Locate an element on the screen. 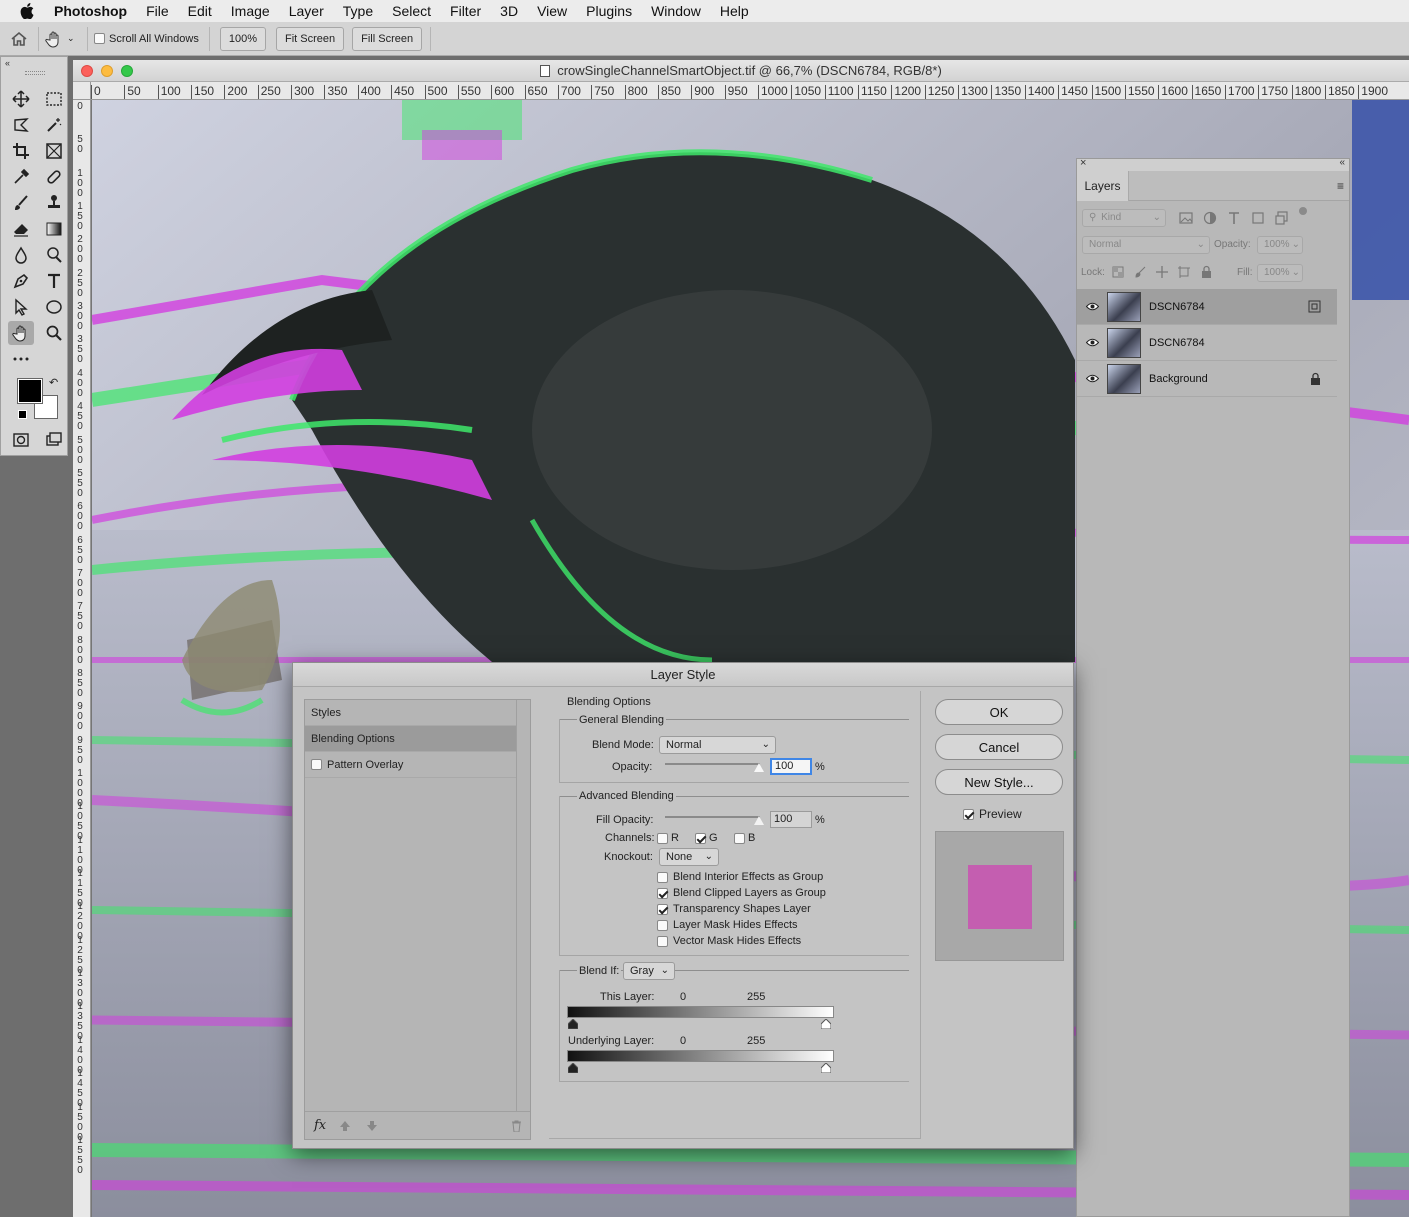  lock-position-icon is located at coordinates (1162, 272).